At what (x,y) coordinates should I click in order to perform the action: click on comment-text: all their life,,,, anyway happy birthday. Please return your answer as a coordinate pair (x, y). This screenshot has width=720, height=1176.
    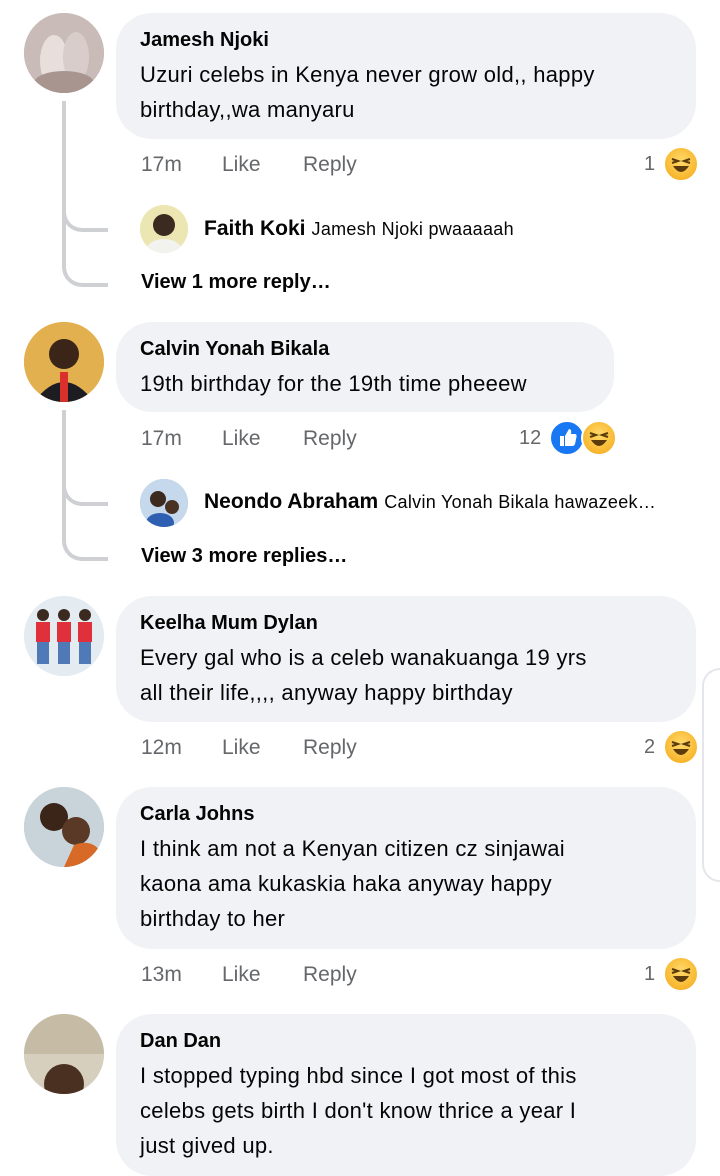
    Looking at the image, I should click on (326, 692).